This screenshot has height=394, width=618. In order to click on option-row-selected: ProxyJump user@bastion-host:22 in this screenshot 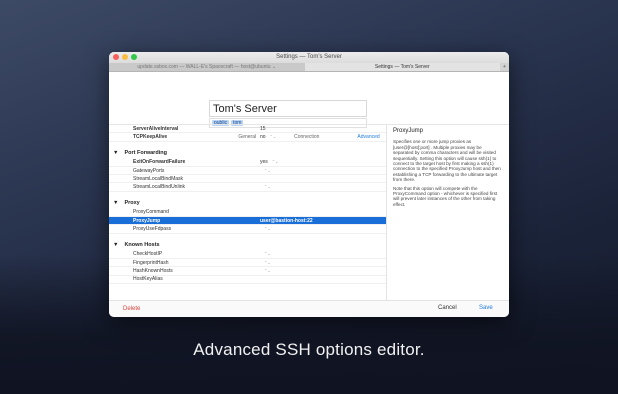, I will do `click(247, 221)`.